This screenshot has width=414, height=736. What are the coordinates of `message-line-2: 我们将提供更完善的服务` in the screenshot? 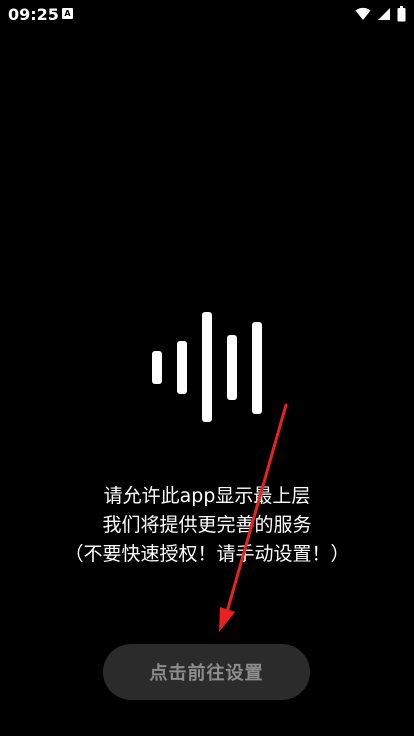 It's located at (207, 525).